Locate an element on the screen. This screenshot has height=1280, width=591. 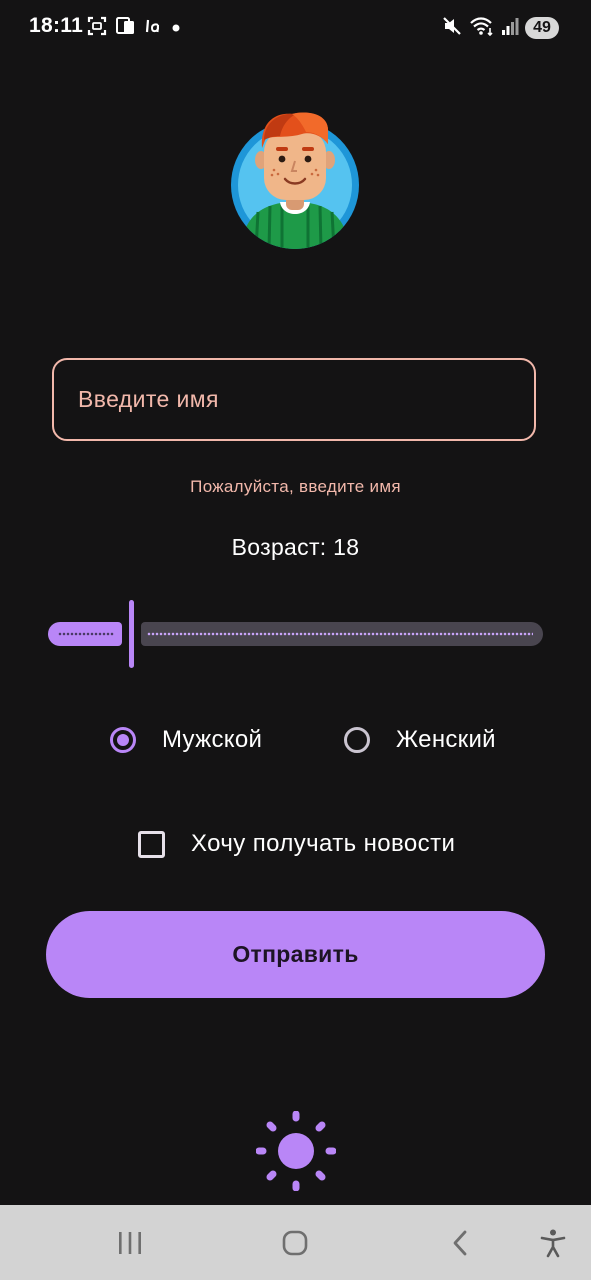
navigation-bar is located at coordinates (295, 1242).